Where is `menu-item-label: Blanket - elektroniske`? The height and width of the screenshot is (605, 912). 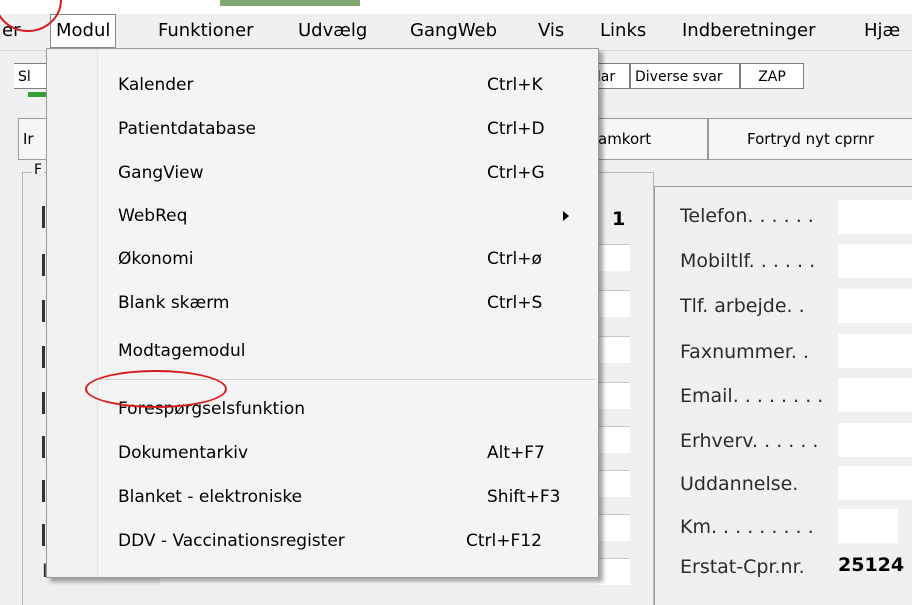 menu-item-label: Blanket - elektroniske is located at coordinates (210, 497).